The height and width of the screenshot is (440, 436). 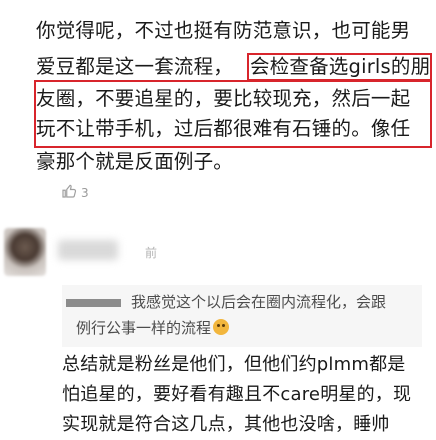 I want to click on comment-line-2: 爱豆都是这一套流程，, so click(x=135, y=66).